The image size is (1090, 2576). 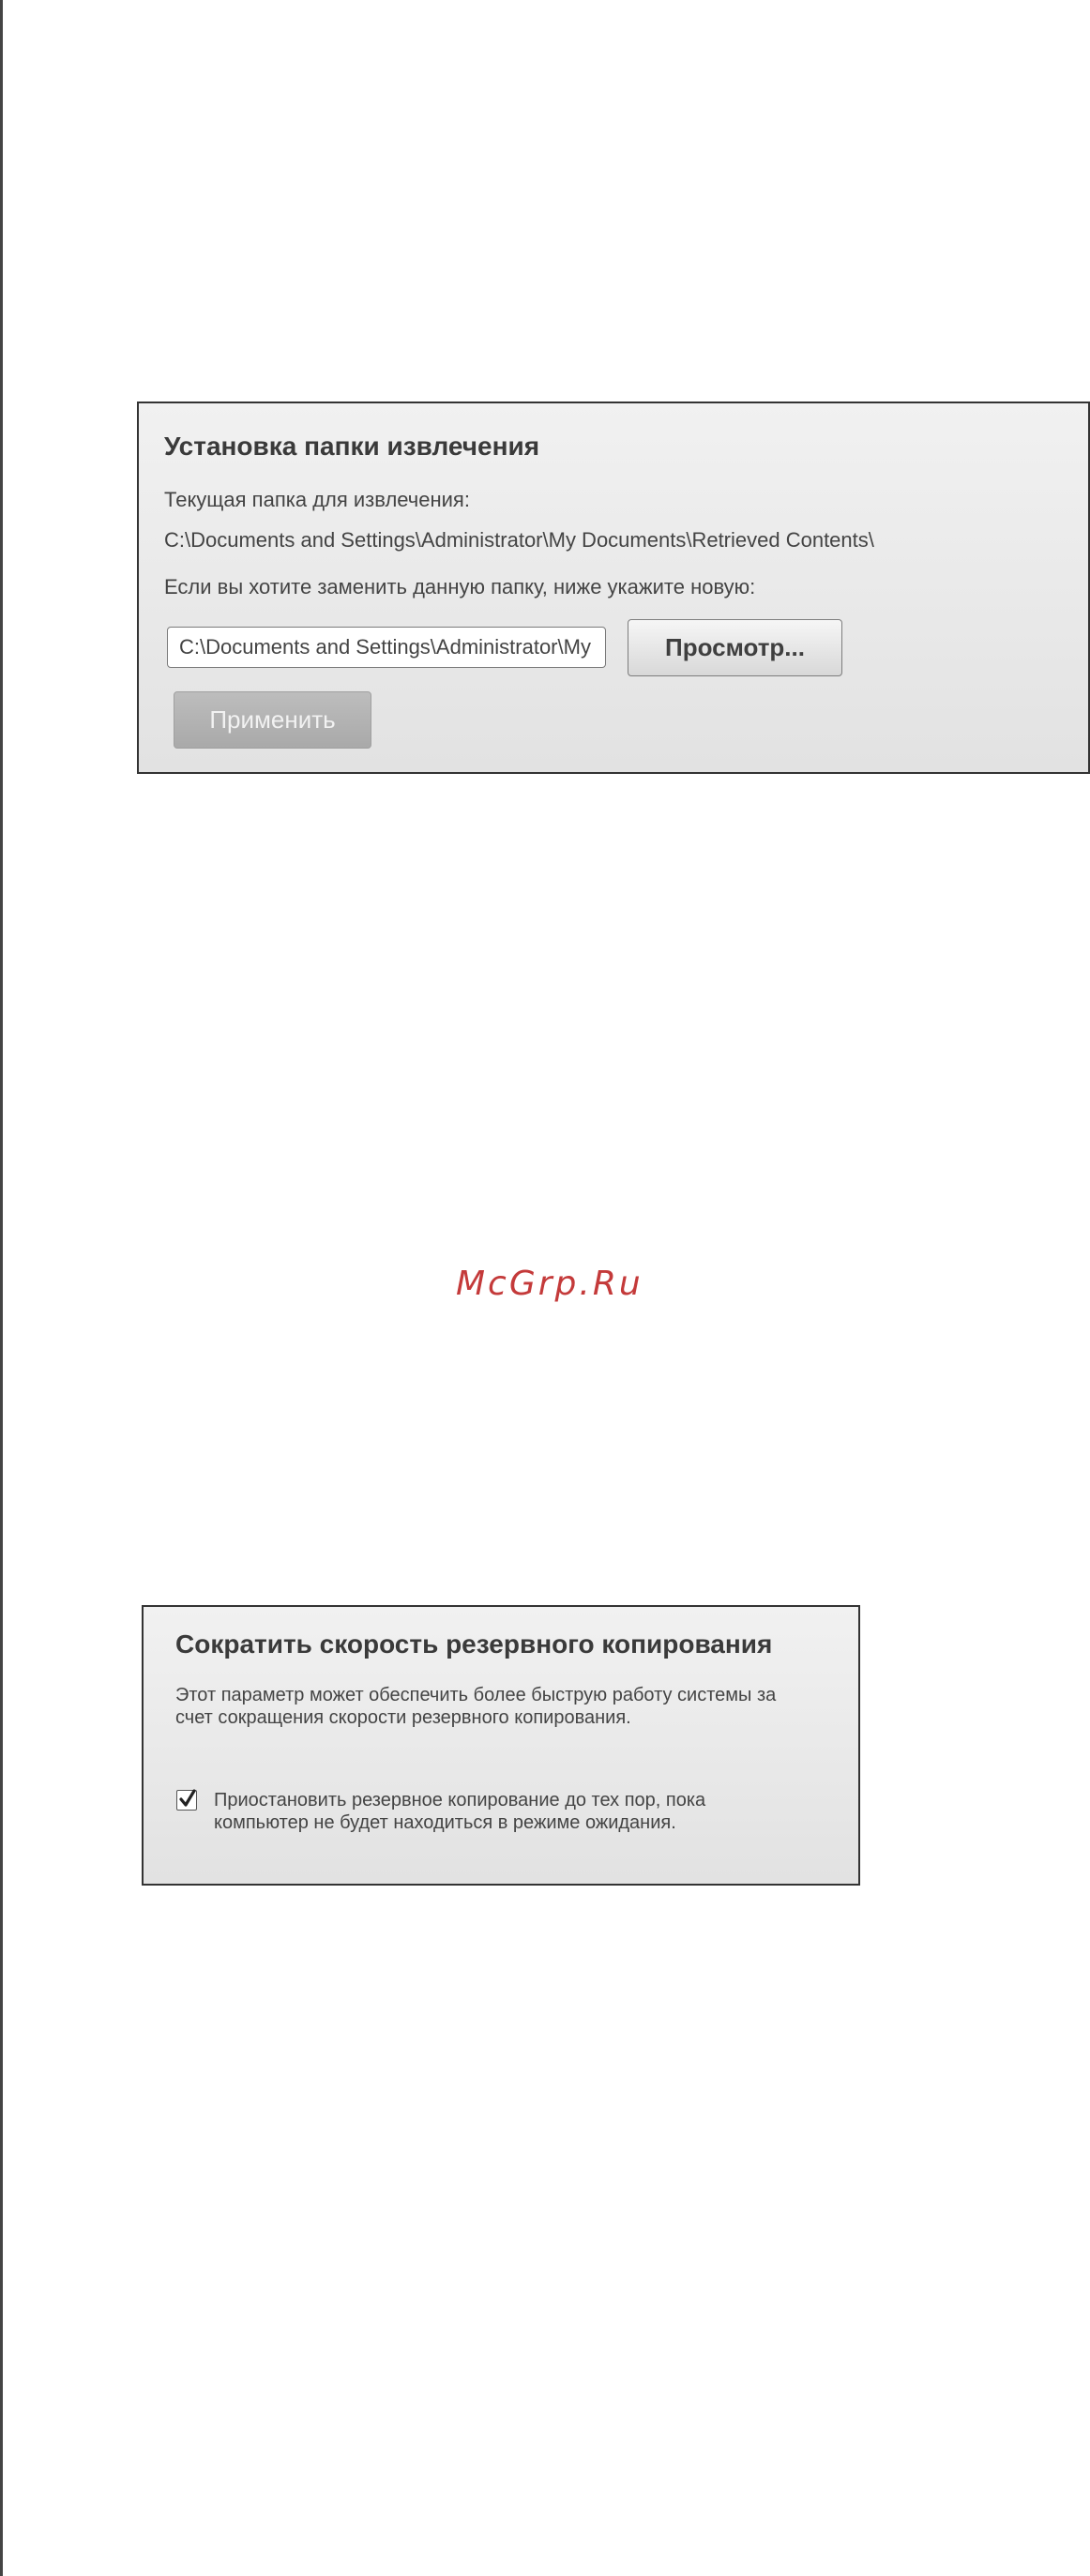 I want to click on pause-backup-checkbox, so click(x=186, y=1800).